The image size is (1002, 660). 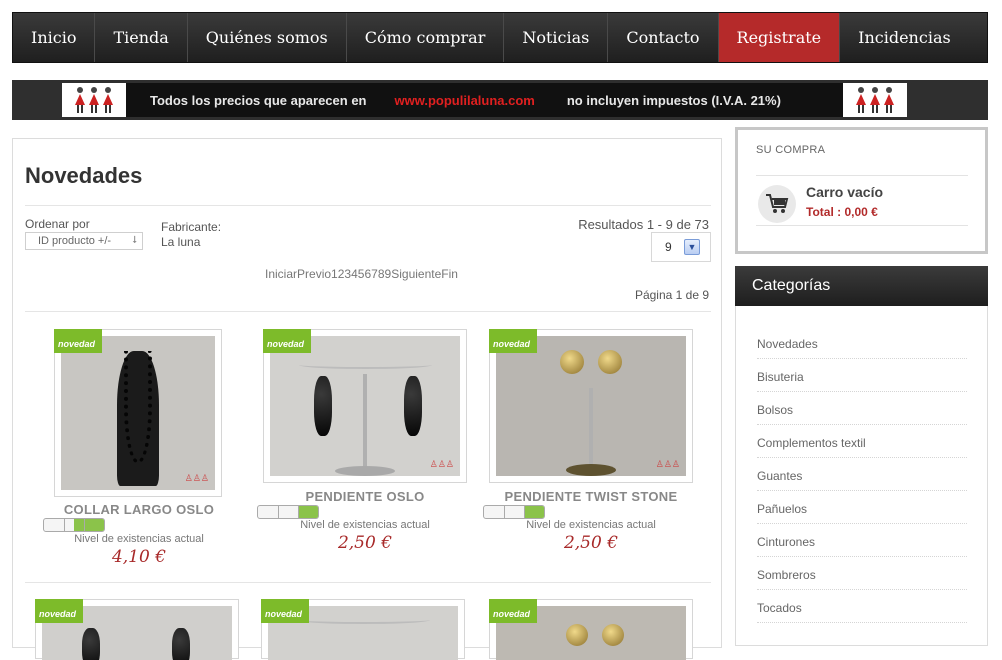 I want to click on maker-value: La luna, so click(x=181, y=242).